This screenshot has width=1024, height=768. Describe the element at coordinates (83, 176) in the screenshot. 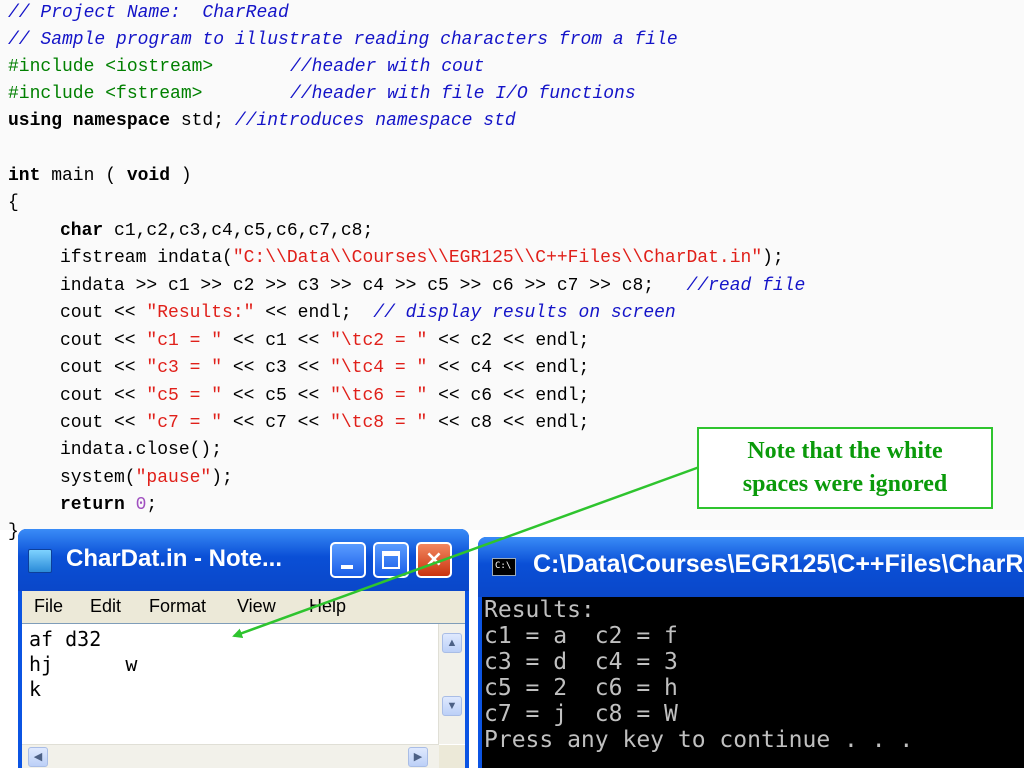

I see `code-text: main (` at that location.